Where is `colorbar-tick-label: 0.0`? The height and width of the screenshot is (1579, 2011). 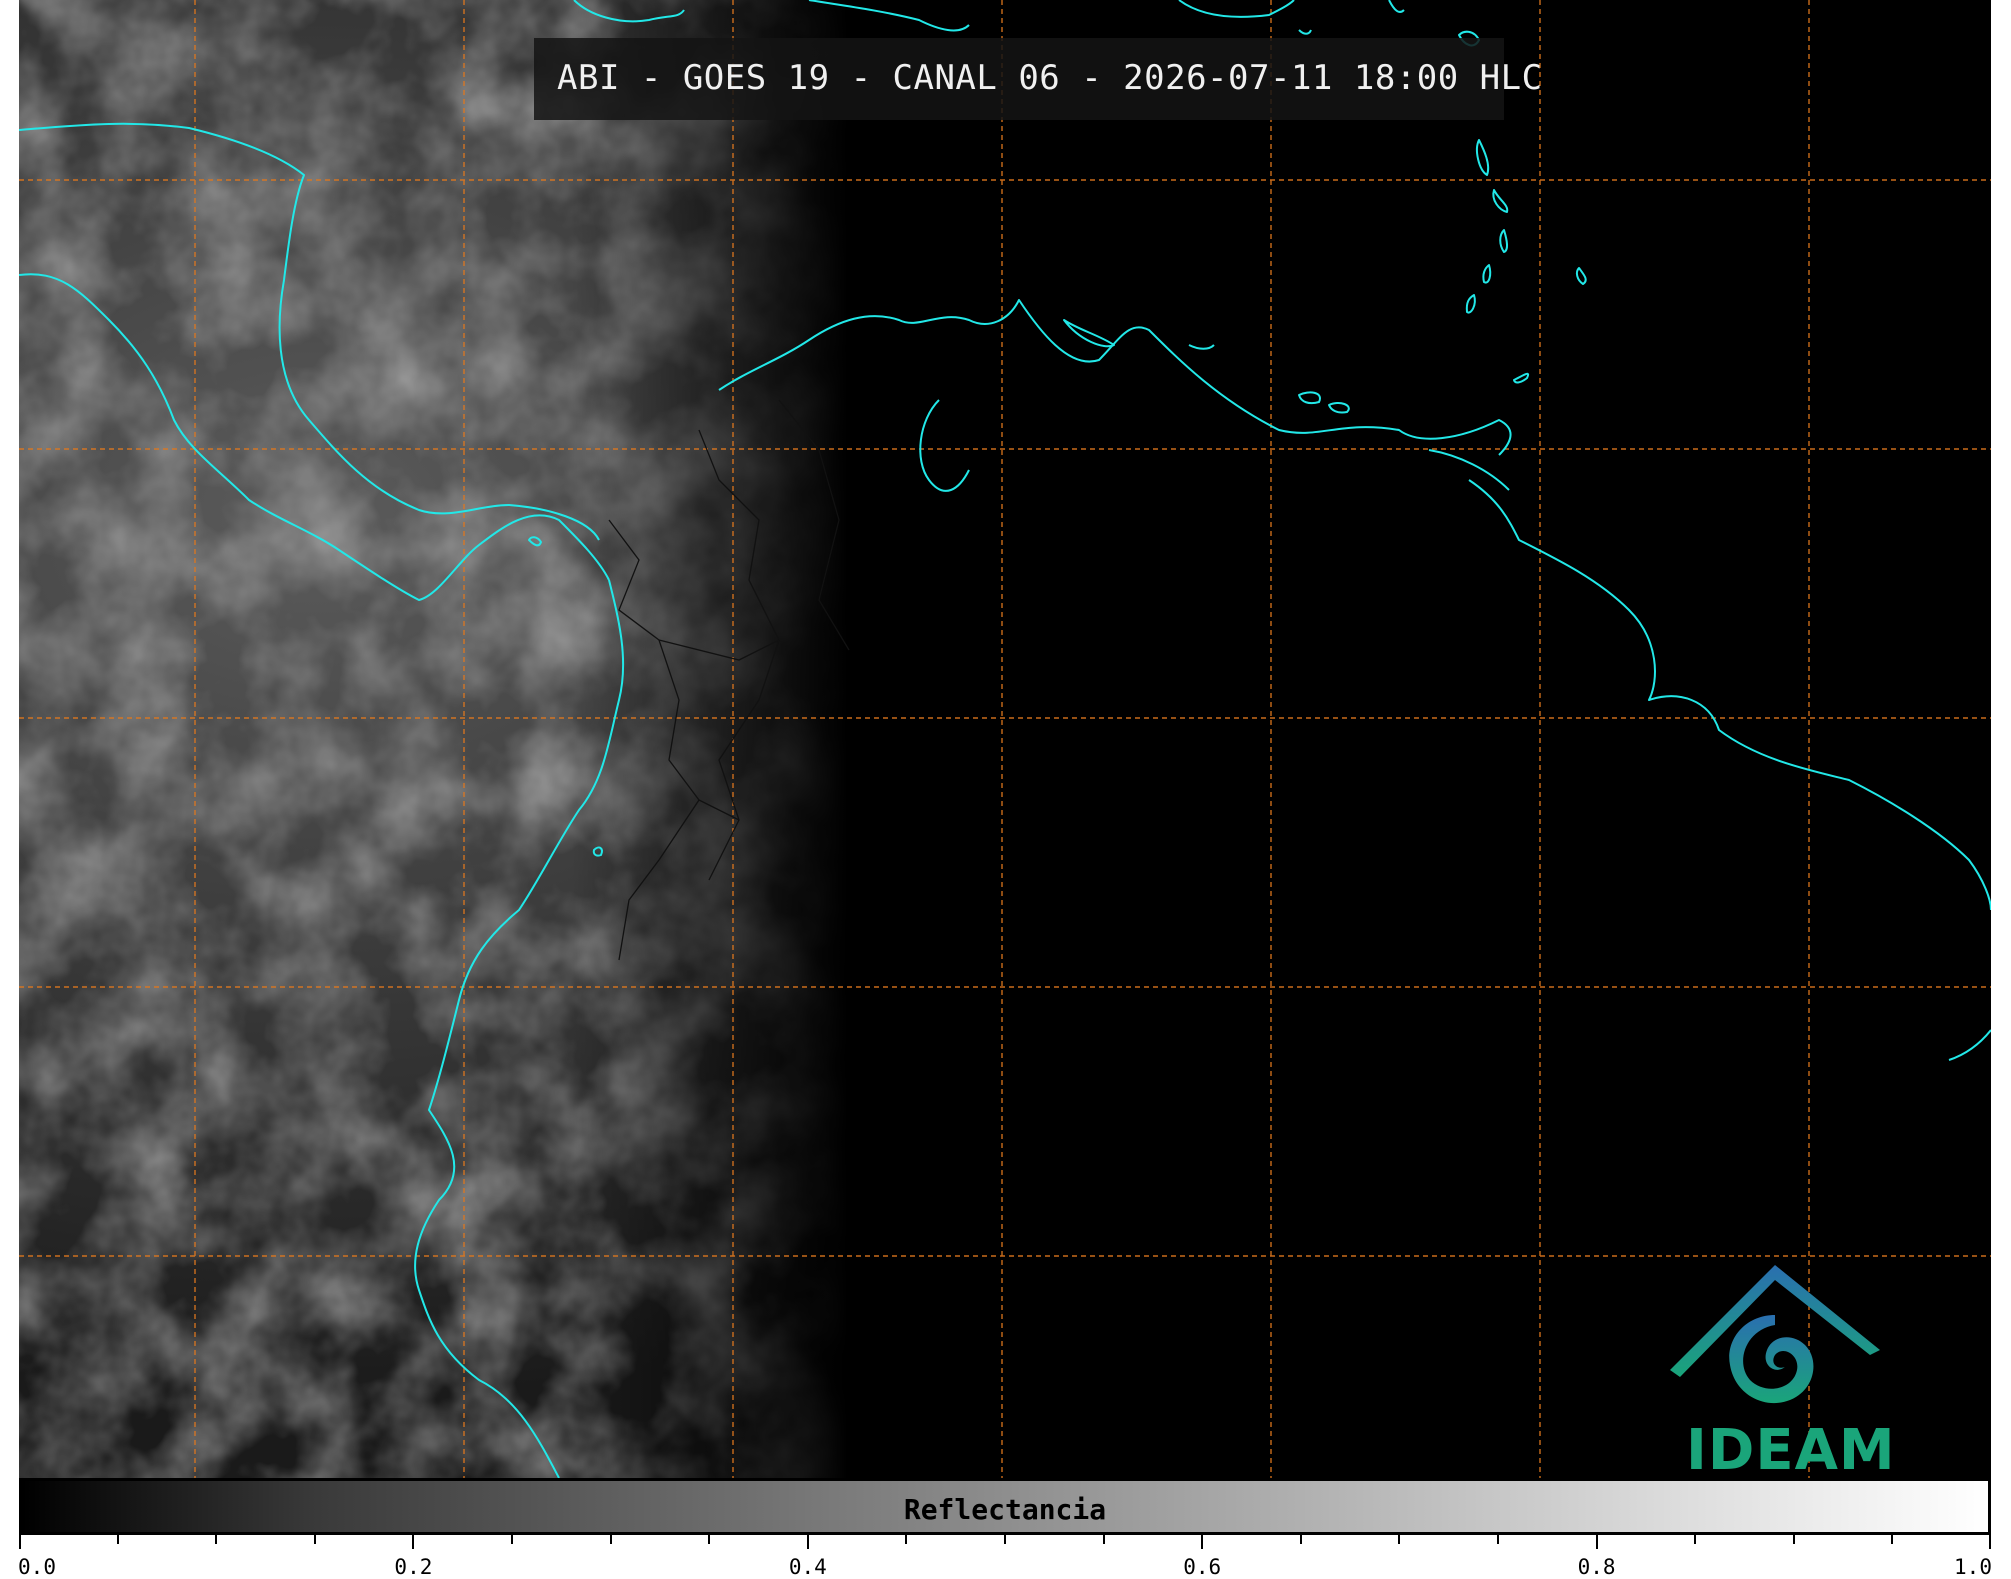
colorbar-tick-label: 0.0 is located at coordinates (37, 1567).